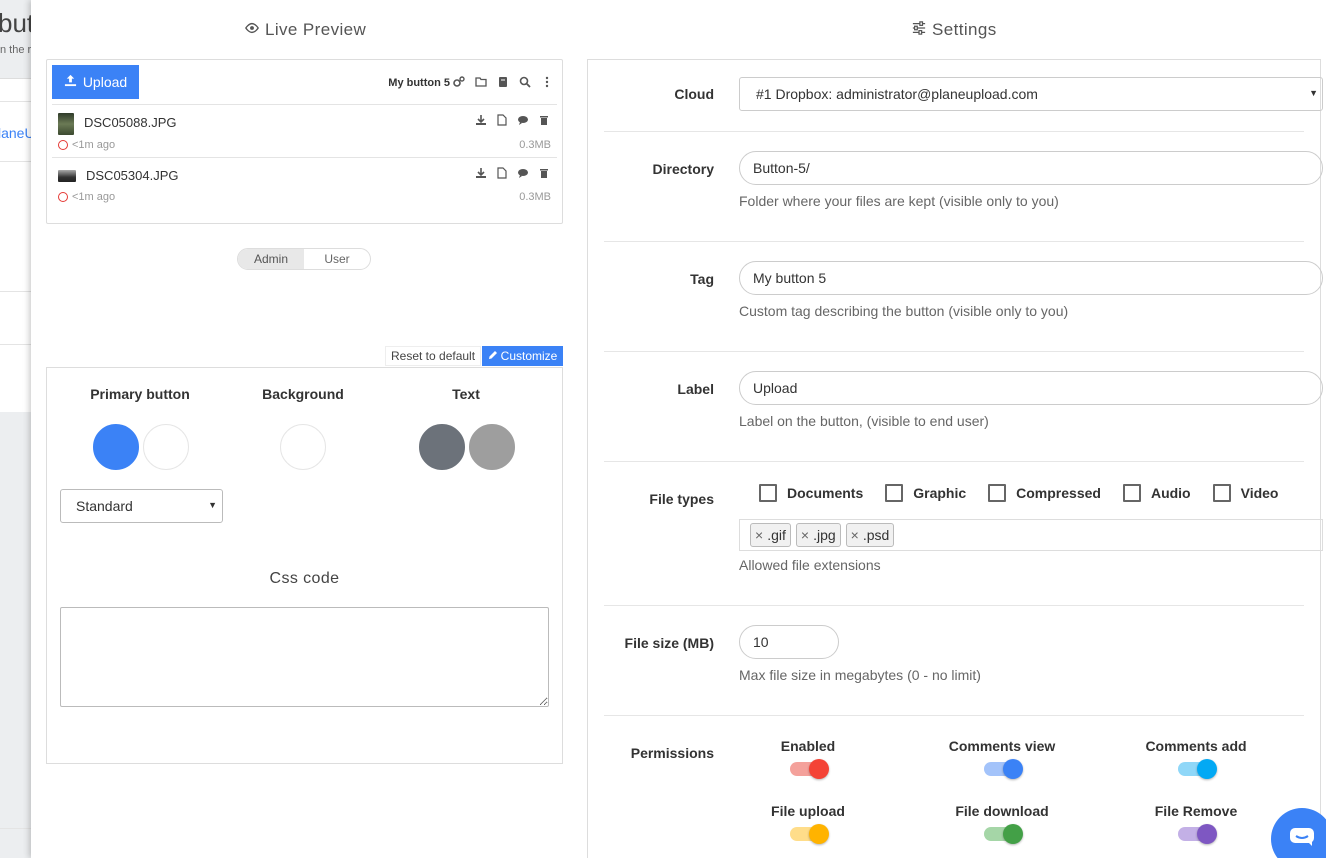  What do you see at coordinates (776, 535) in the screenshot?
I see `extension-value: .gif` at bounding box center [776, 535].